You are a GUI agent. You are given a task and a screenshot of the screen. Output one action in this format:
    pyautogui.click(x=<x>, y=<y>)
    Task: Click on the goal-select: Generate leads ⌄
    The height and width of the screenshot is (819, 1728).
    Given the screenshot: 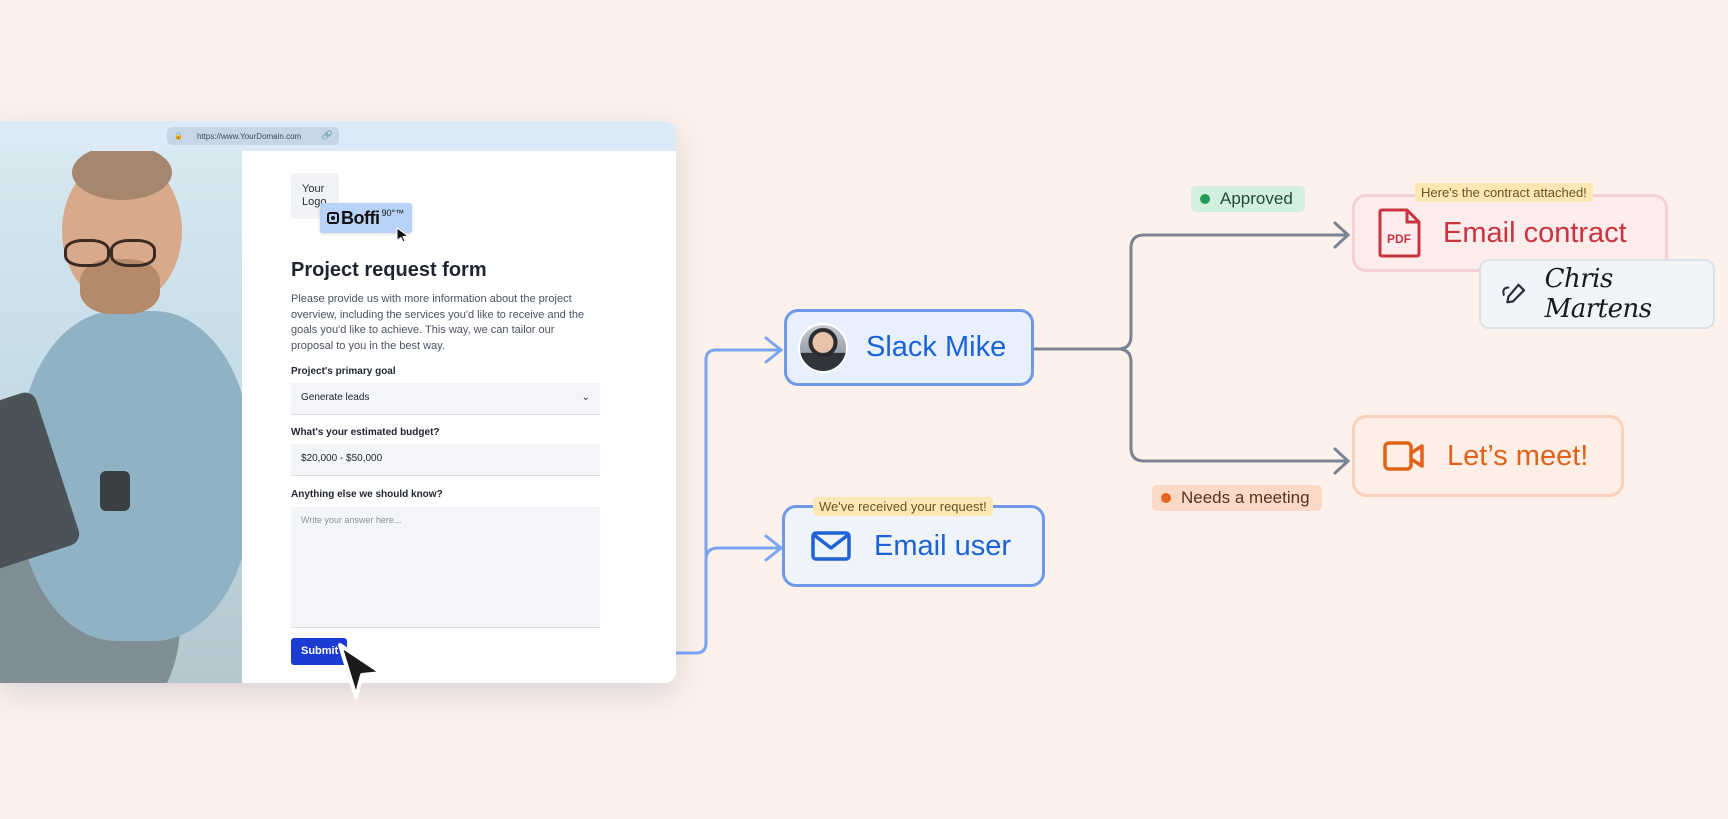 What is the action you would take?
    pyautogui.click(x=445, y=399)
    